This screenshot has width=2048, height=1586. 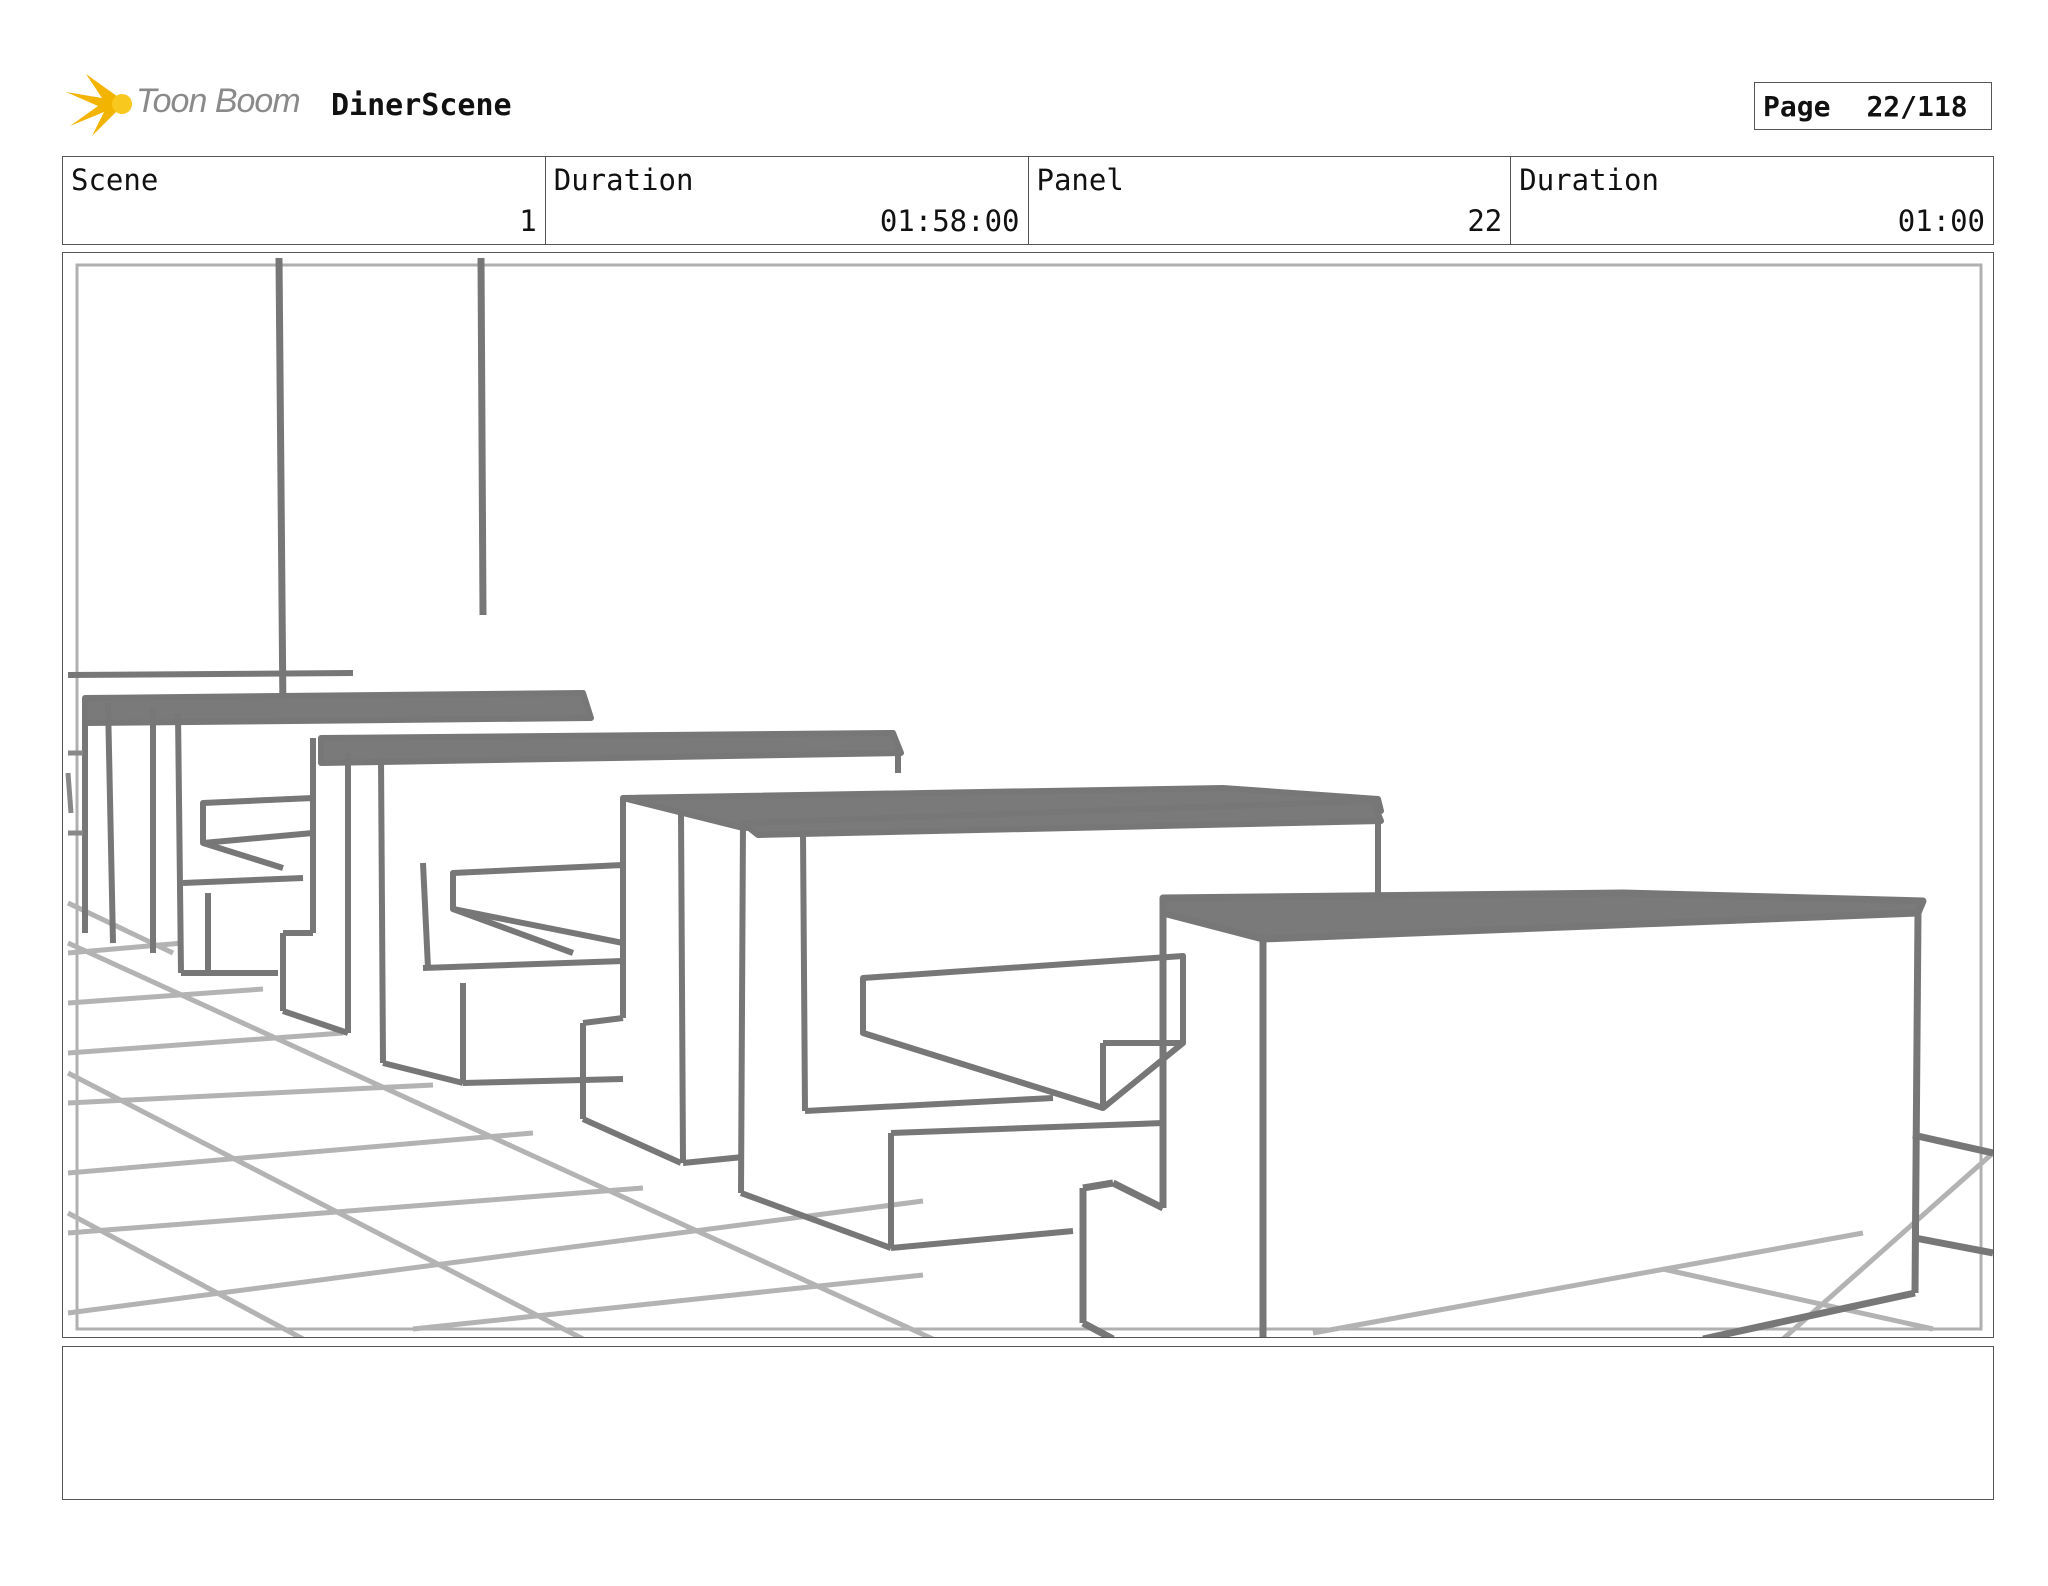 What do you see at coordinates (1270, 200) in the screenshot?
I see `panel-cell: Panel 22` at bounding box center [1270, 200].